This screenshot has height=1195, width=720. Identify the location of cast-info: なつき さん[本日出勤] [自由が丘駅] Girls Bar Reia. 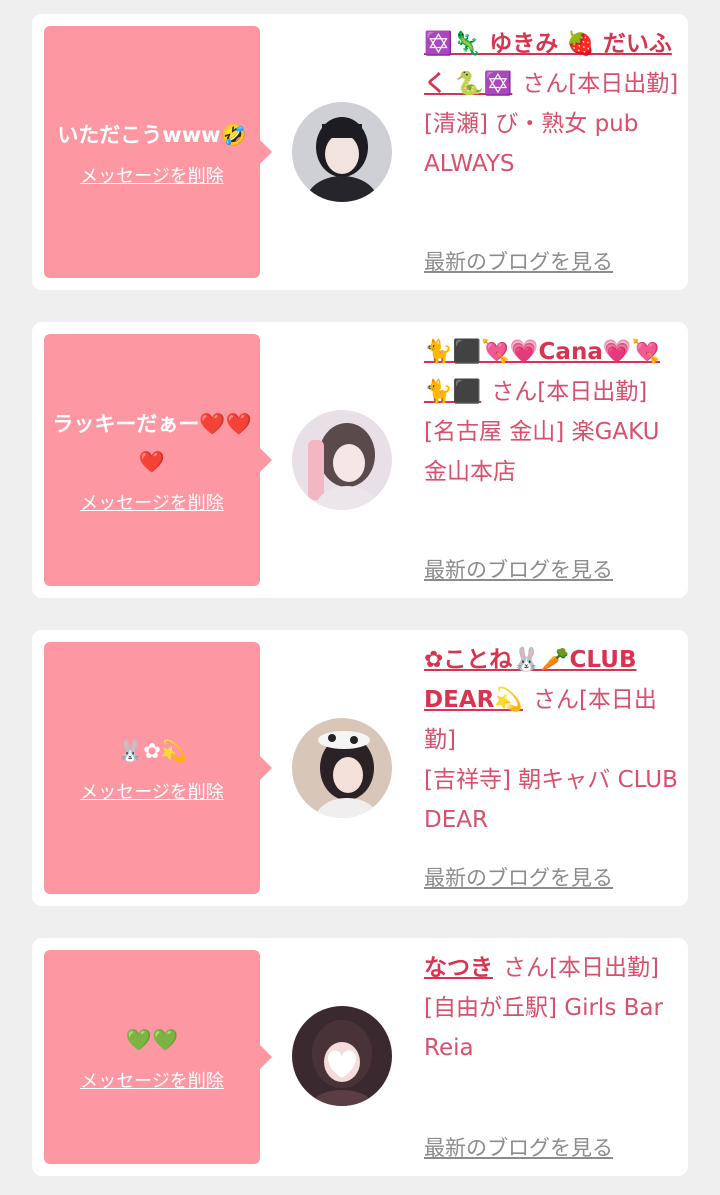
(555, 1008).